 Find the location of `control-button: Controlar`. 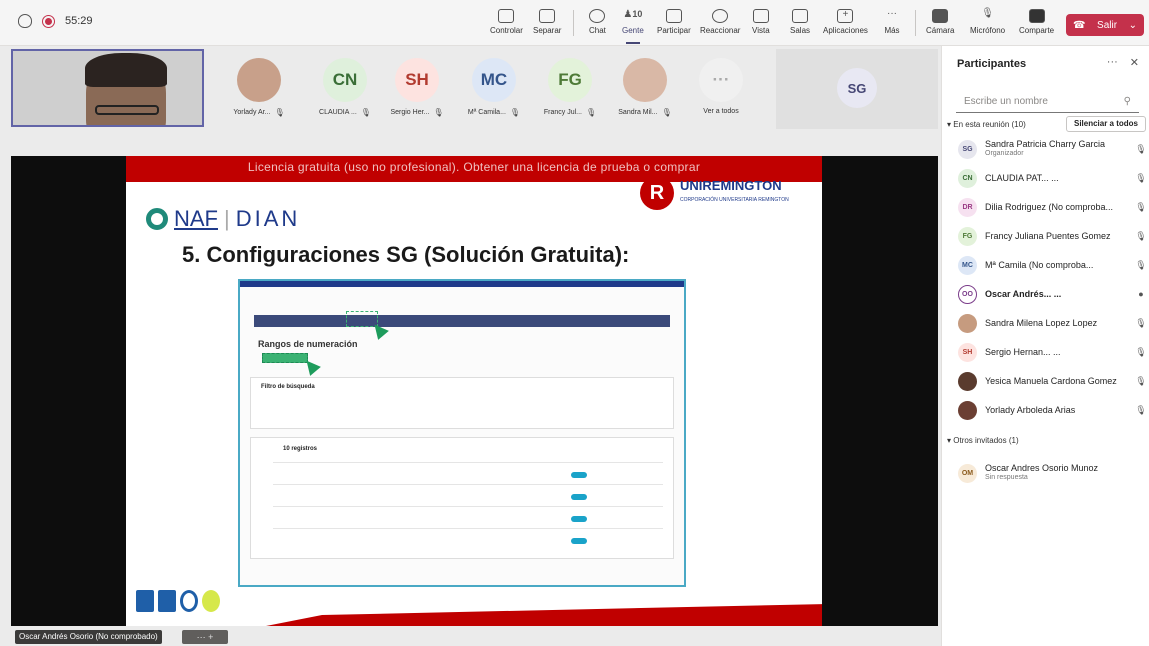

control-button: Controlar is located at coordinates (506, 22).